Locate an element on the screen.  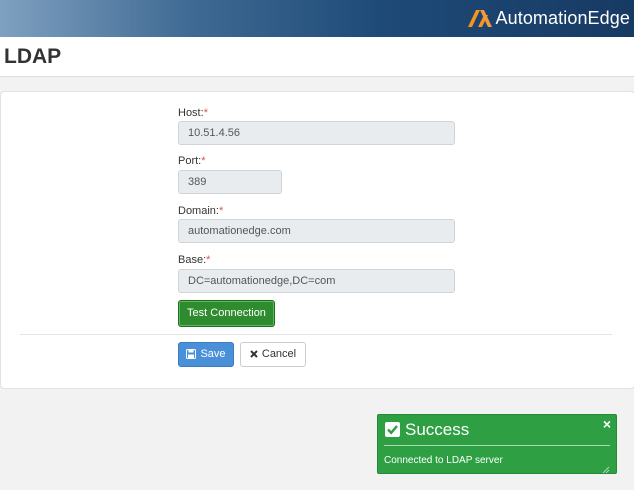
base-label: Base:* is located at coordinates (194, 260).